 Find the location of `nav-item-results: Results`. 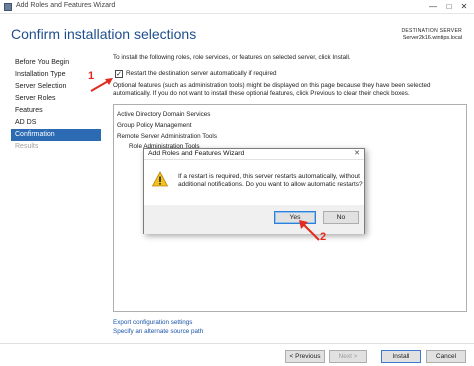

nav-item-results: Results is located at coordinates (27, 146).